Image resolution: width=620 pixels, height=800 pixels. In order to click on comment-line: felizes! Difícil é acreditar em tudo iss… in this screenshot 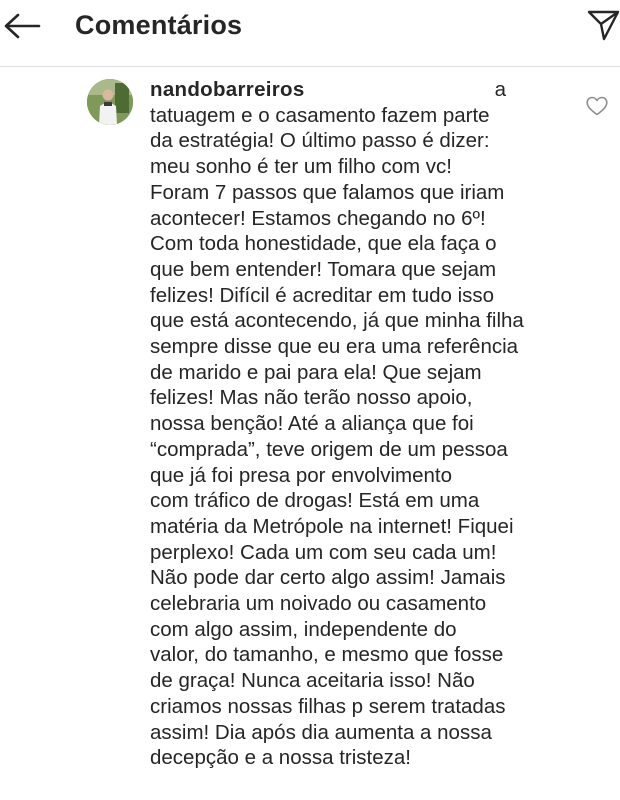, I will do `click(322, 295)`.